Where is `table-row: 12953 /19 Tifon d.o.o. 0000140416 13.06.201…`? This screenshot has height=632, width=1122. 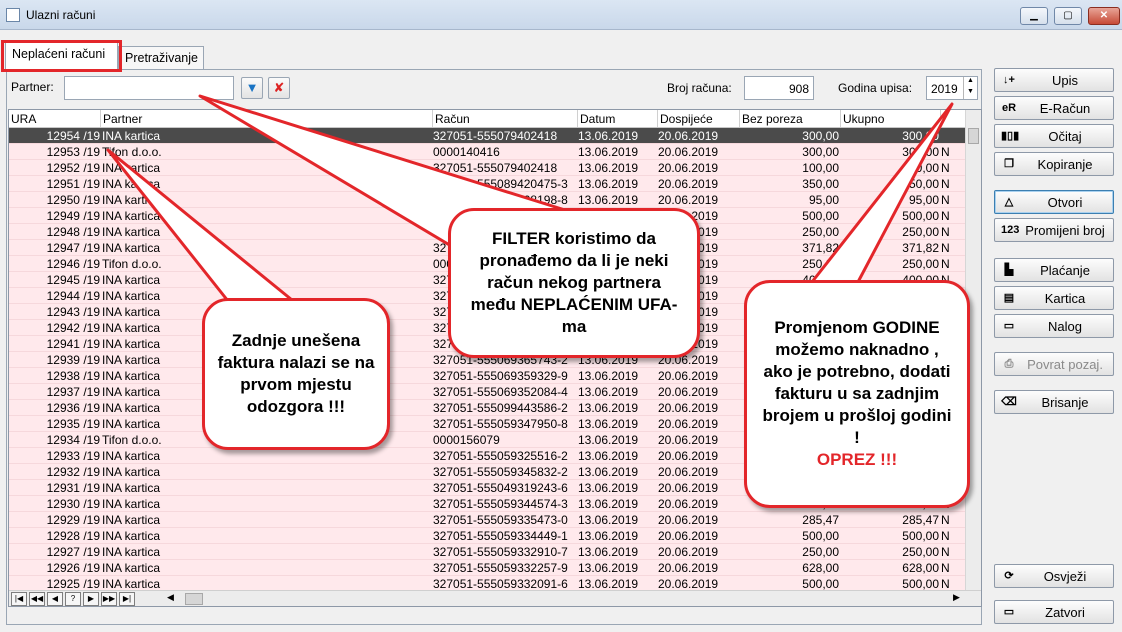
table-row: 12953 /19 Tifon d.o.o. 0000140416 13.06.201… is located at coordinates (488, 152).